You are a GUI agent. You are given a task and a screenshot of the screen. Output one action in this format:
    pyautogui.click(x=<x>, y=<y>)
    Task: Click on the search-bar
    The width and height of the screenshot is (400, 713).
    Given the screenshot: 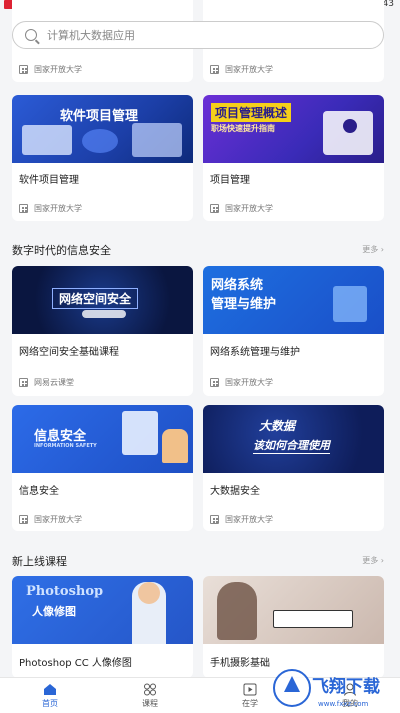 What is the action you would take?
    pyautogui.click(x=198, y=35)
    